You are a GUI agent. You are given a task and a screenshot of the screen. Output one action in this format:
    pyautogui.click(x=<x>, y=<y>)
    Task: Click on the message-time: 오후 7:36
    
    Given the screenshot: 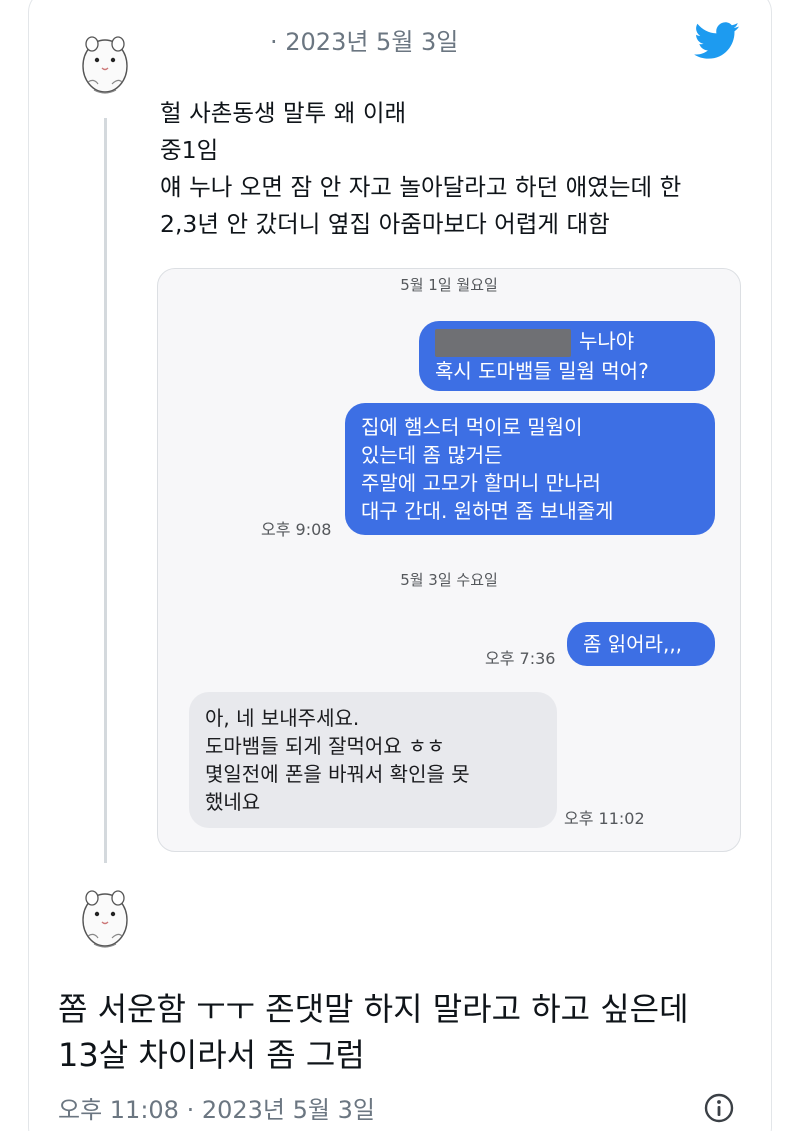 What is the action you would take?
    pyautogui.click(x=520, y=658)
    